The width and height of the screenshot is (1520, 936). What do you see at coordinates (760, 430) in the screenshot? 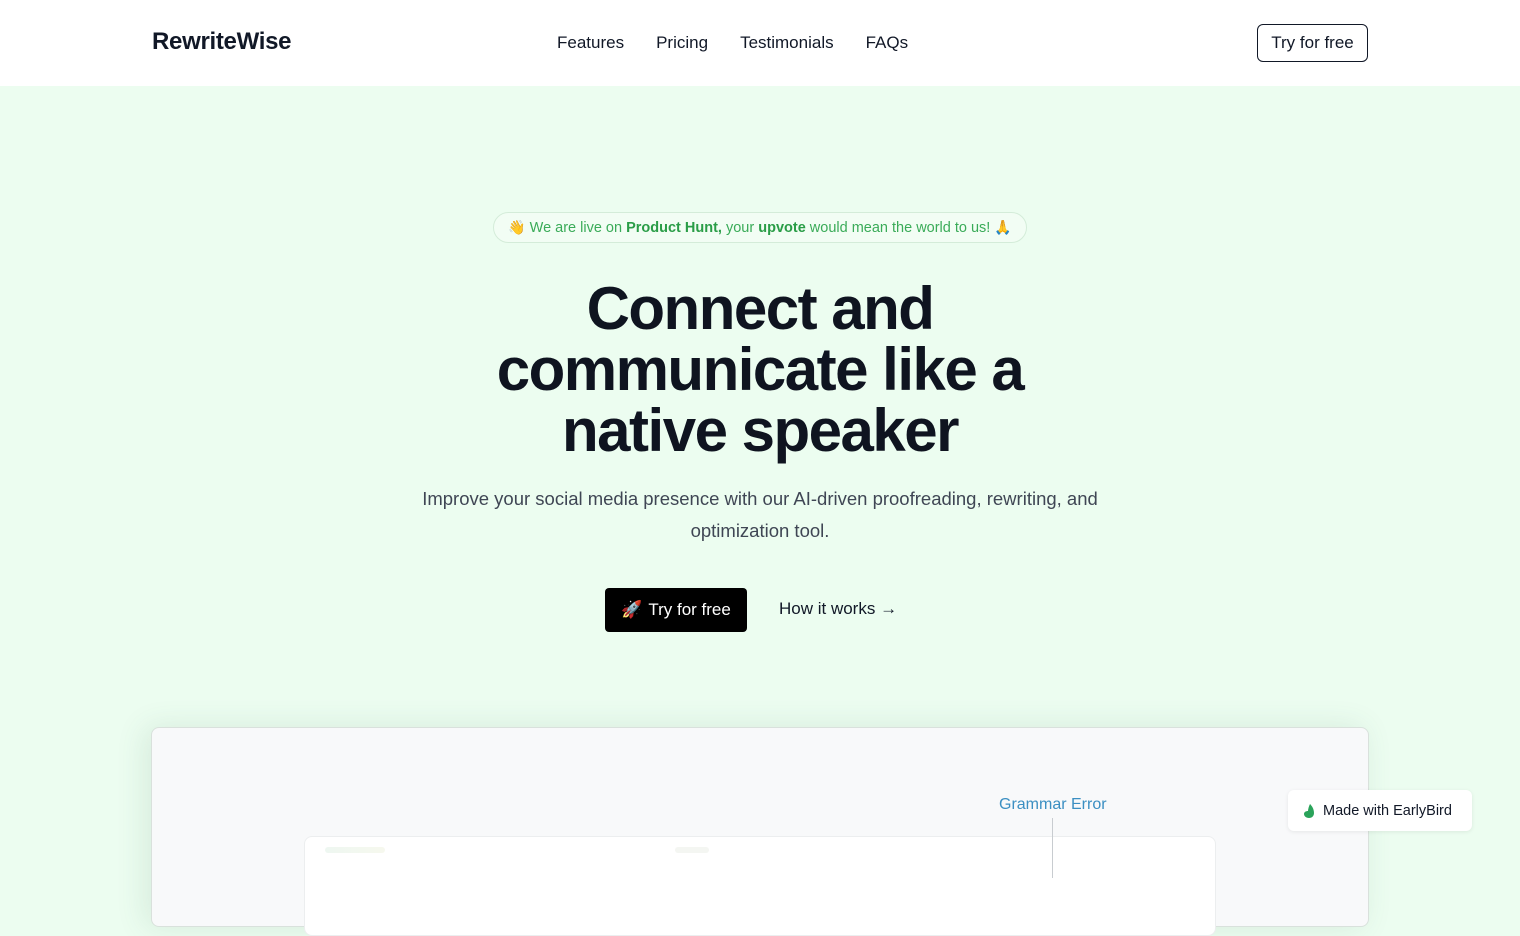
I see `hero-title-line-3: native speaker` at bounding box center [760, 430].